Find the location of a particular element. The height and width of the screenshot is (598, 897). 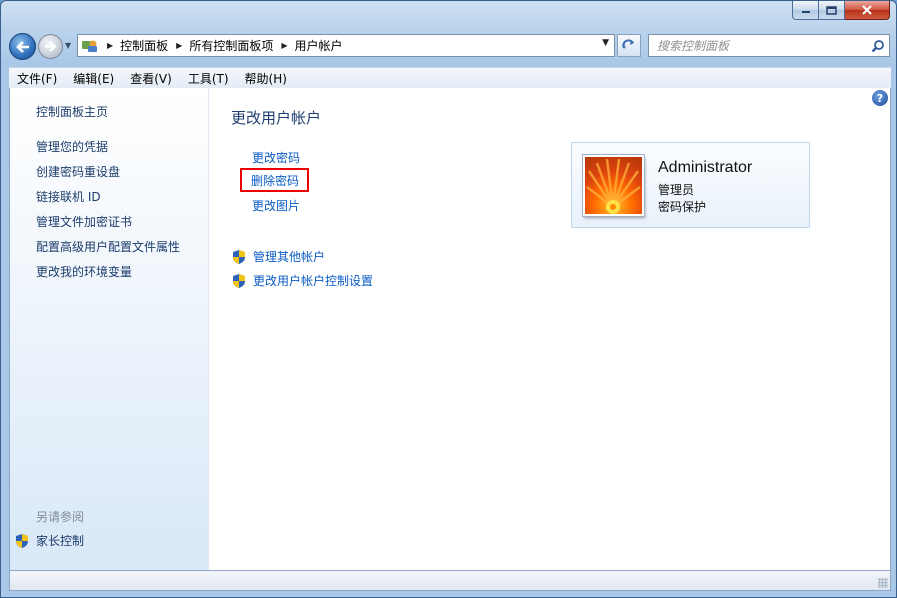

flower-picture-icon is located at coordinates (613, 186).